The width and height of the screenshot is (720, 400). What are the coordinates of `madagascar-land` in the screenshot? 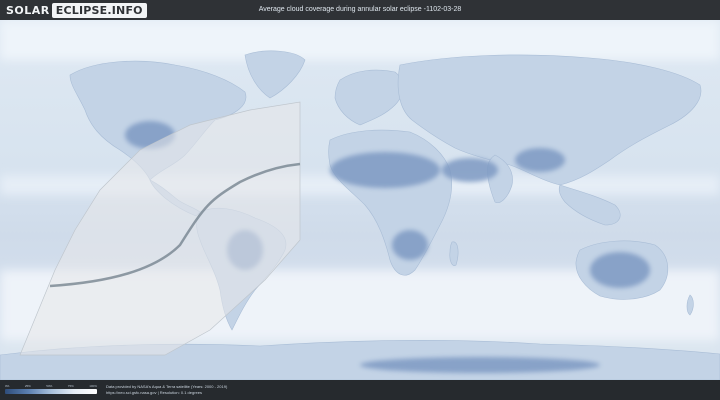 It's located at (454, 253).